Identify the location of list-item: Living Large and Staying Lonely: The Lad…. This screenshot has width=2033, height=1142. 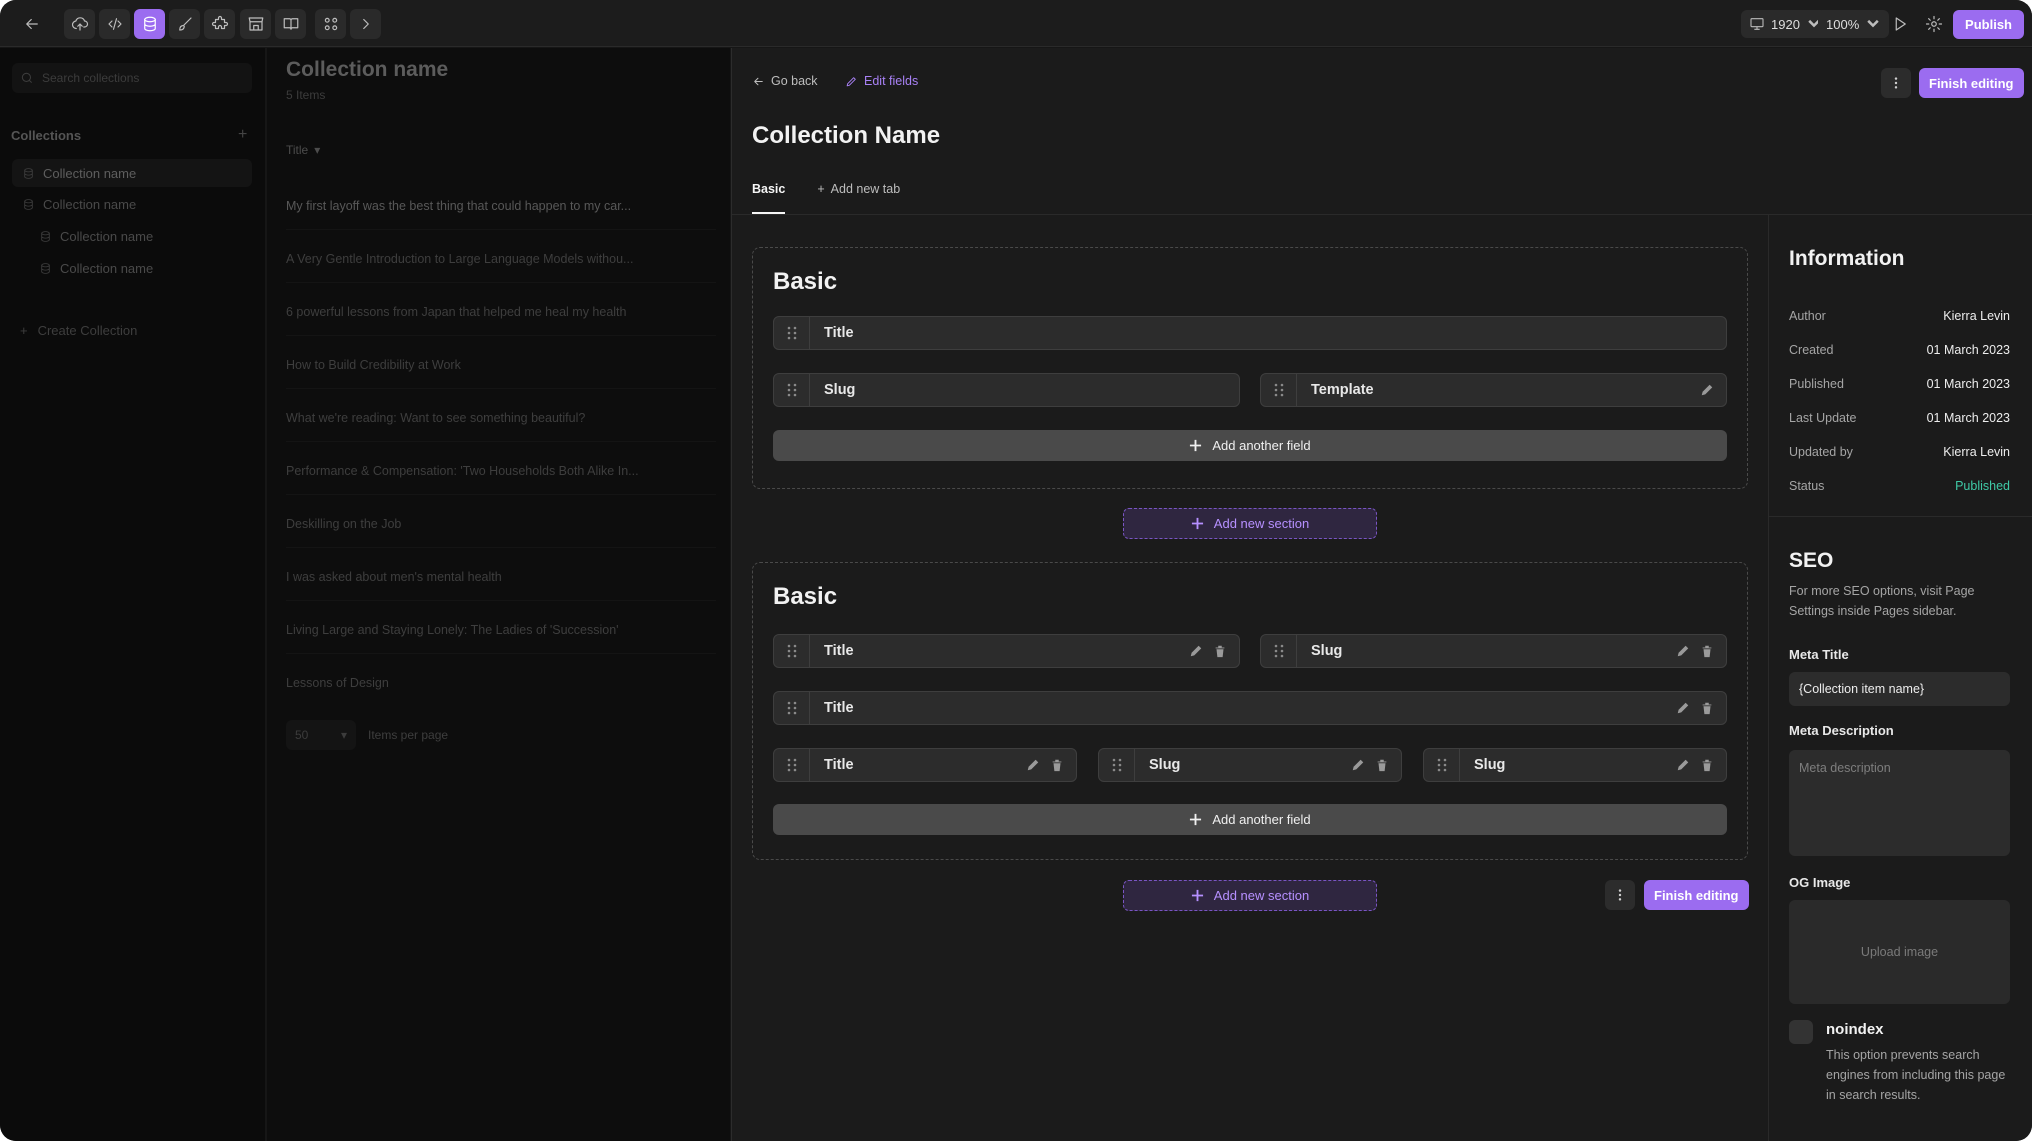
(501, 630).